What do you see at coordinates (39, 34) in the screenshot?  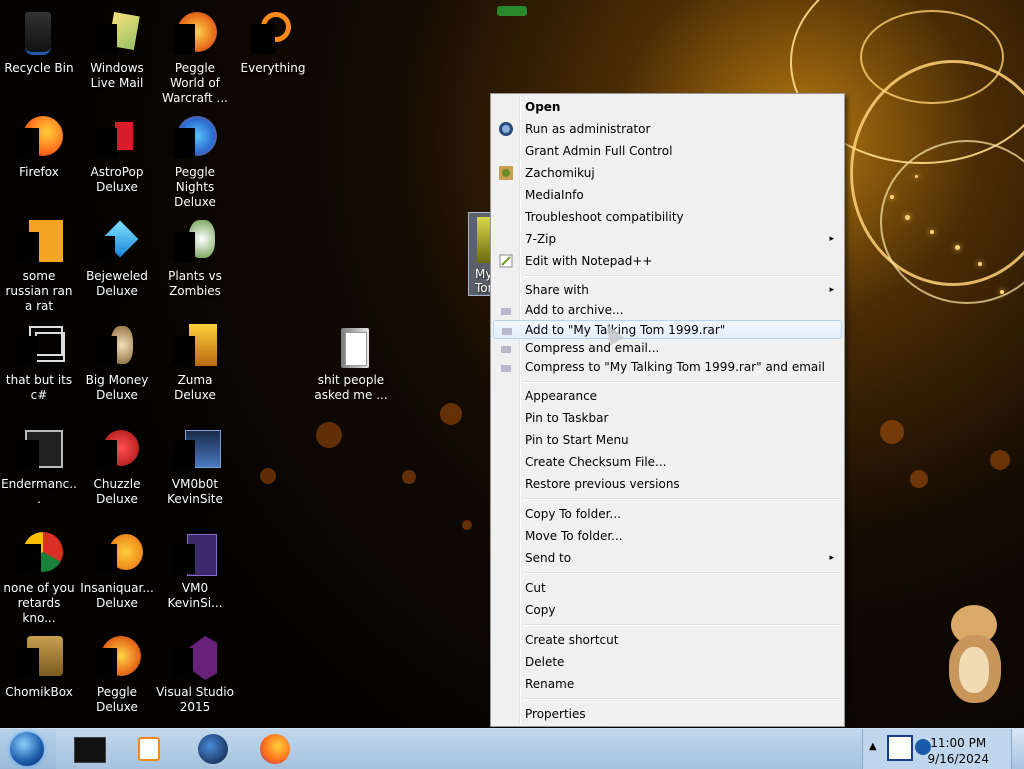 I see `recycle-bin-icon` at bounding box center [39, 34].